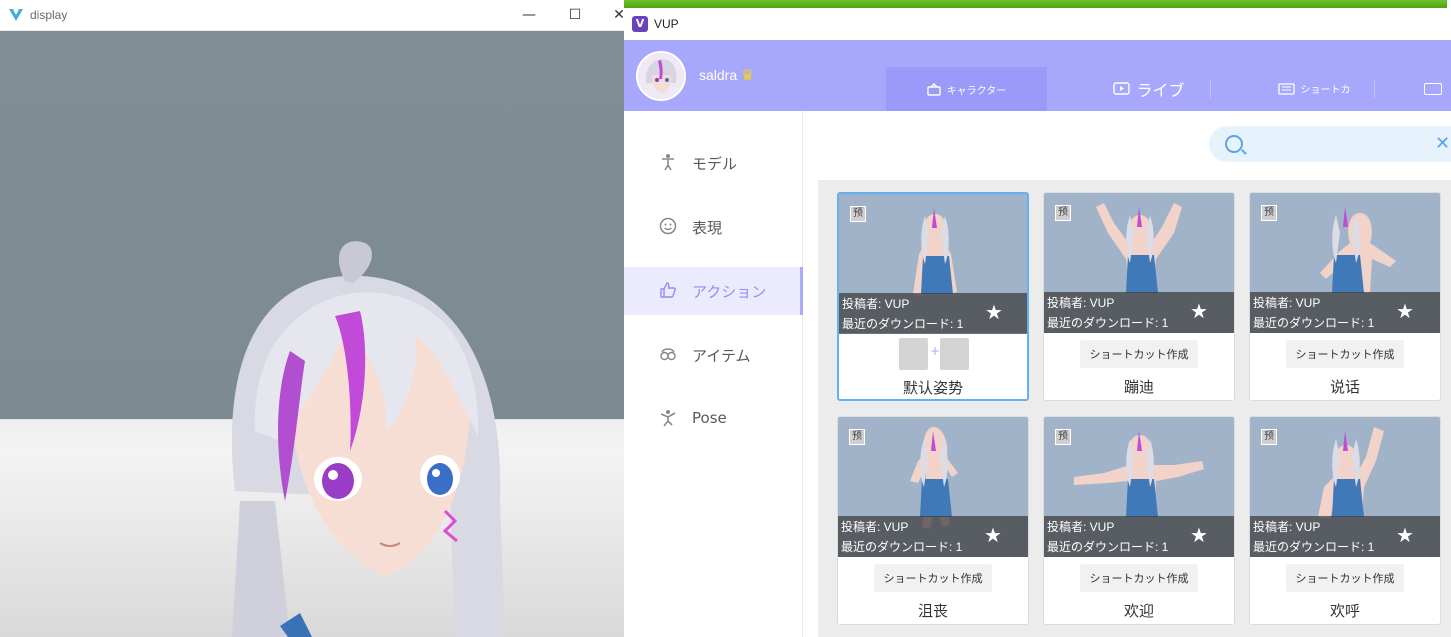  What do you see at coordinates (668, 163) in the screenshot?
I see `model-icon` at bounding box center [668, 163].